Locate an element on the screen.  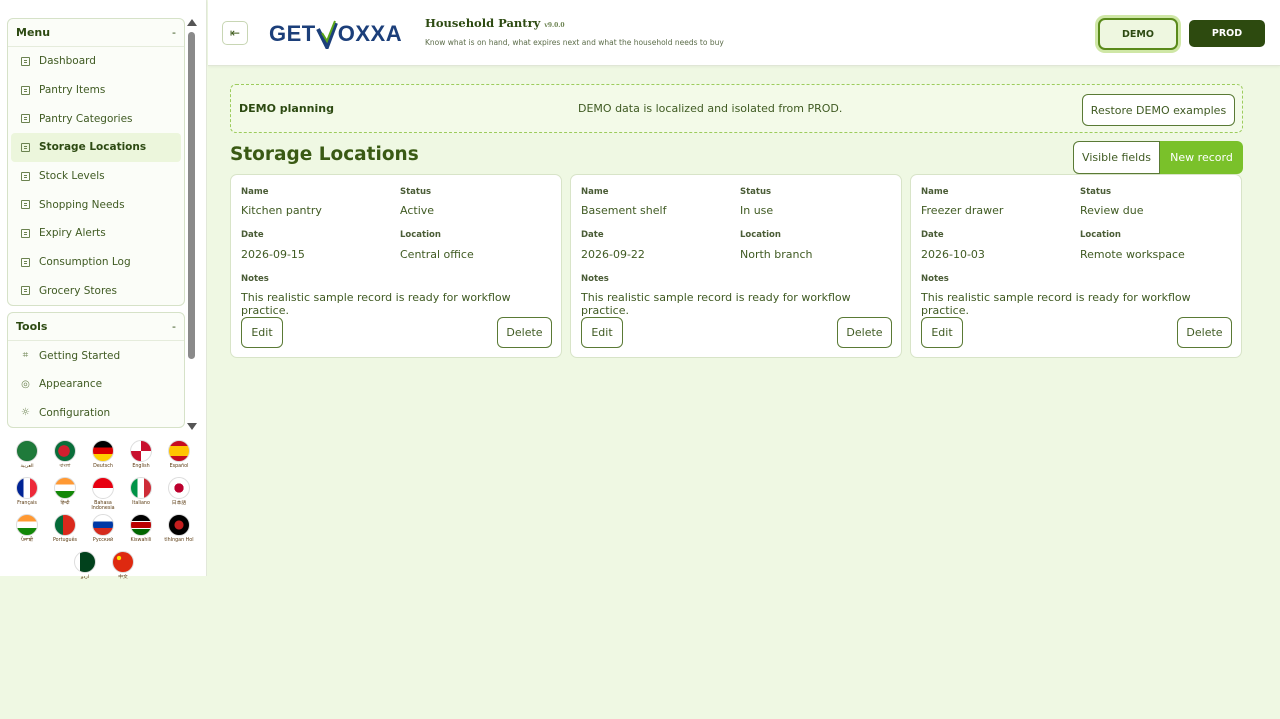
tools-section-title: Tools is located at coordinates (32, 327).